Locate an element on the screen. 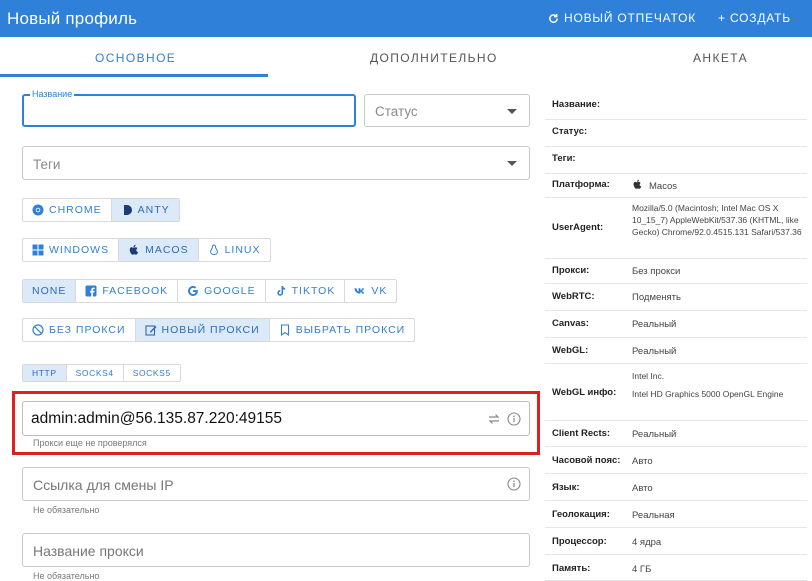 The image size is (812, 581). webgl-renderer-value: Intel HD Graphics 5000 OpenGL Engine is located at coordinates (708, 394).